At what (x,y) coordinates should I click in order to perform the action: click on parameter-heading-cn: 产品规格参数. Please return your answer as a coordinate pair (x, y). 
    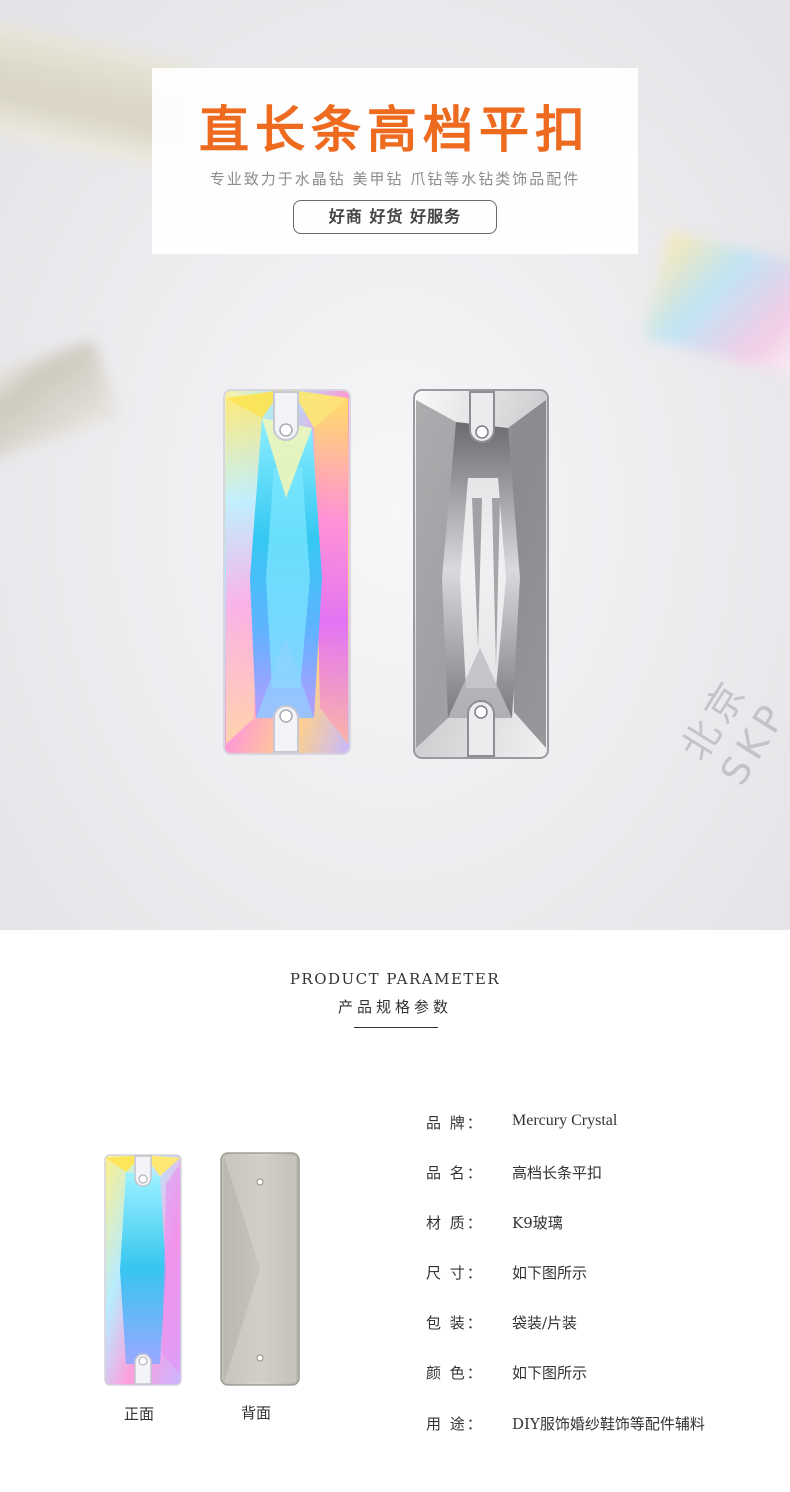
    Looking at the image, I should click on (394, 1007).